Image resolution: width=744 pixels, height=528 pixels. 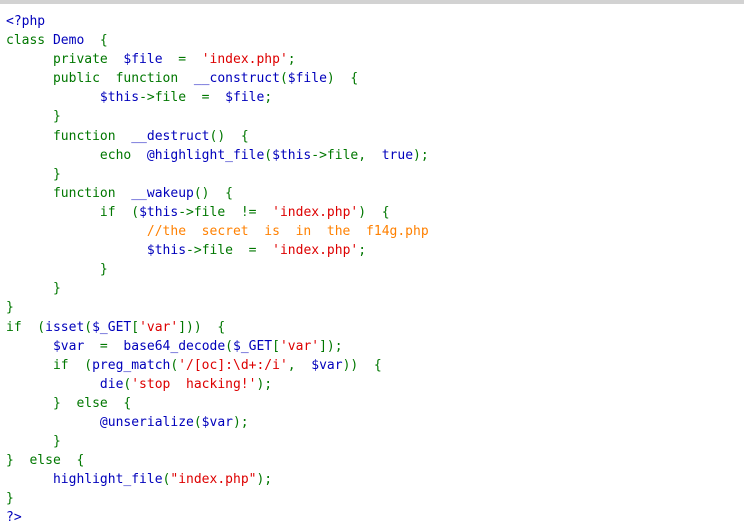 What do you see at coordinates (131, 365) in the screenshot?
I see `code-token-var: preg_match` at bounding box center [131, 365].